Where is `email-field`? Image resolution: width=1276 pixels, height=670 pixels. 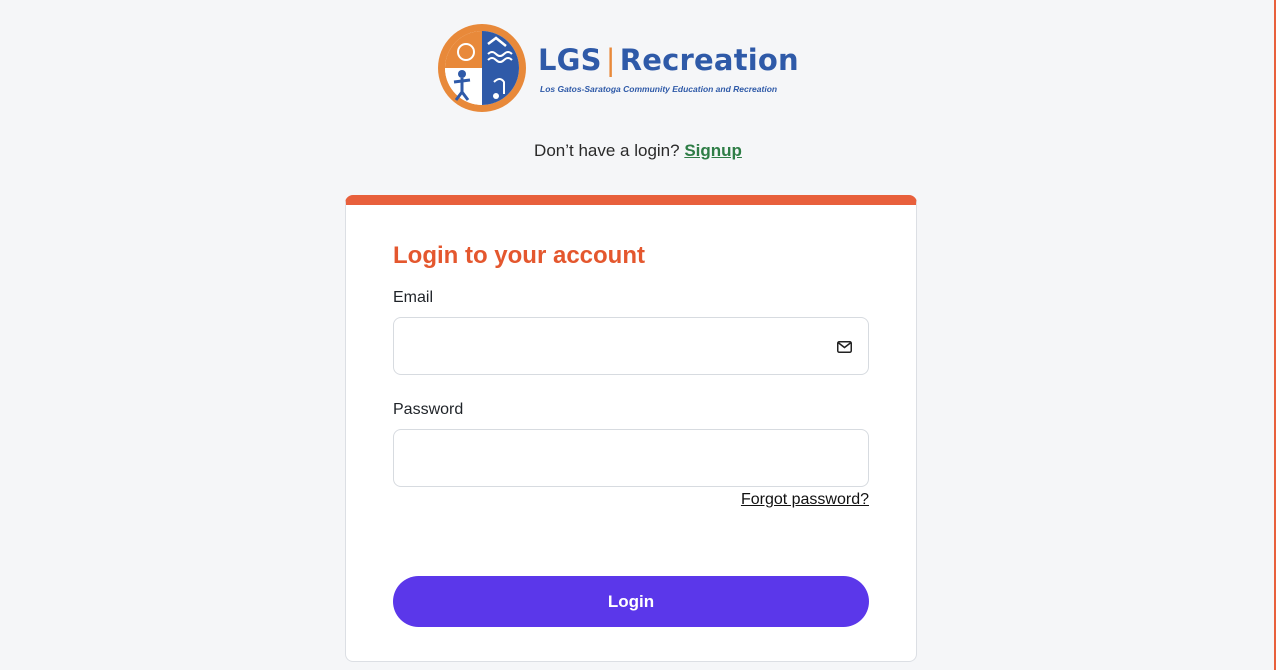 email-field is located at coordinates (631, 346).